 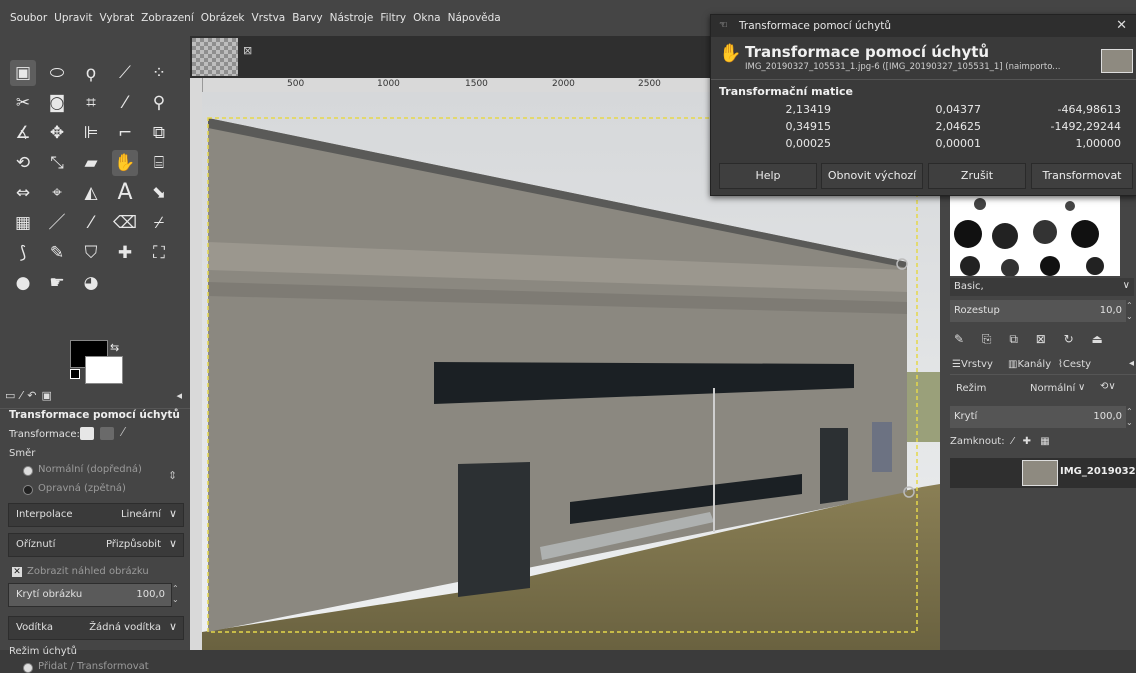 What do you see at coordinates (28, 490) in the screenshot?
I see `direction-corrective-radio` at bounding box center [28, 490].